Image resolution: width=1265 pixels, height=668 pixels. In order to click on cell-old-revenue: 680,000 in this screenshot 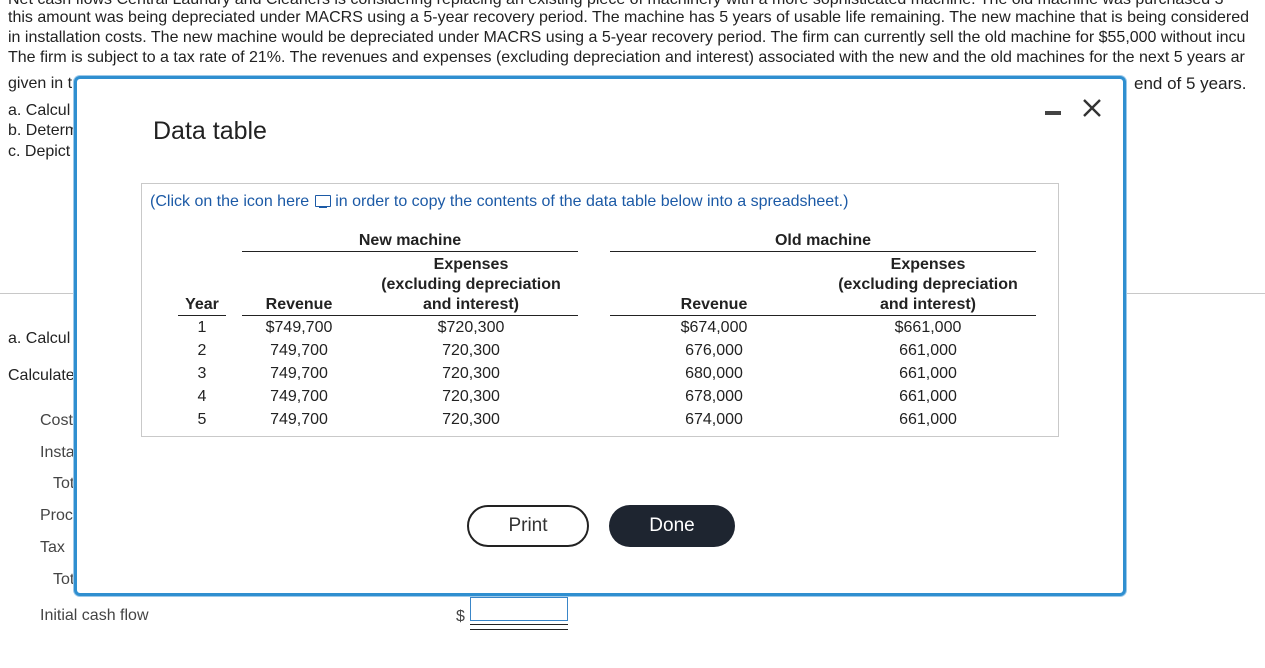, I will do `click(714, 373)`.